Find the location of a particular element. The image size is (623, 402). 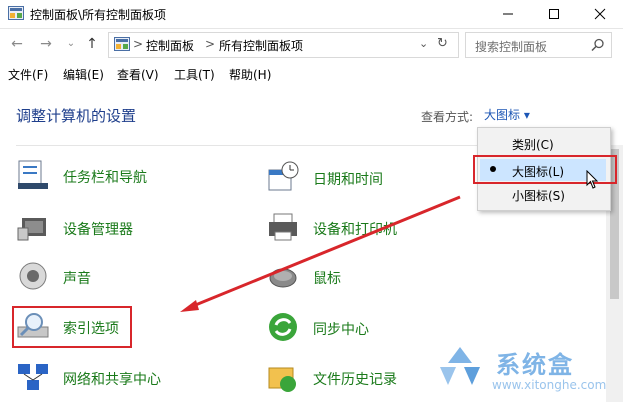

watermark-logo-icon is located at coordinates (460, 366).